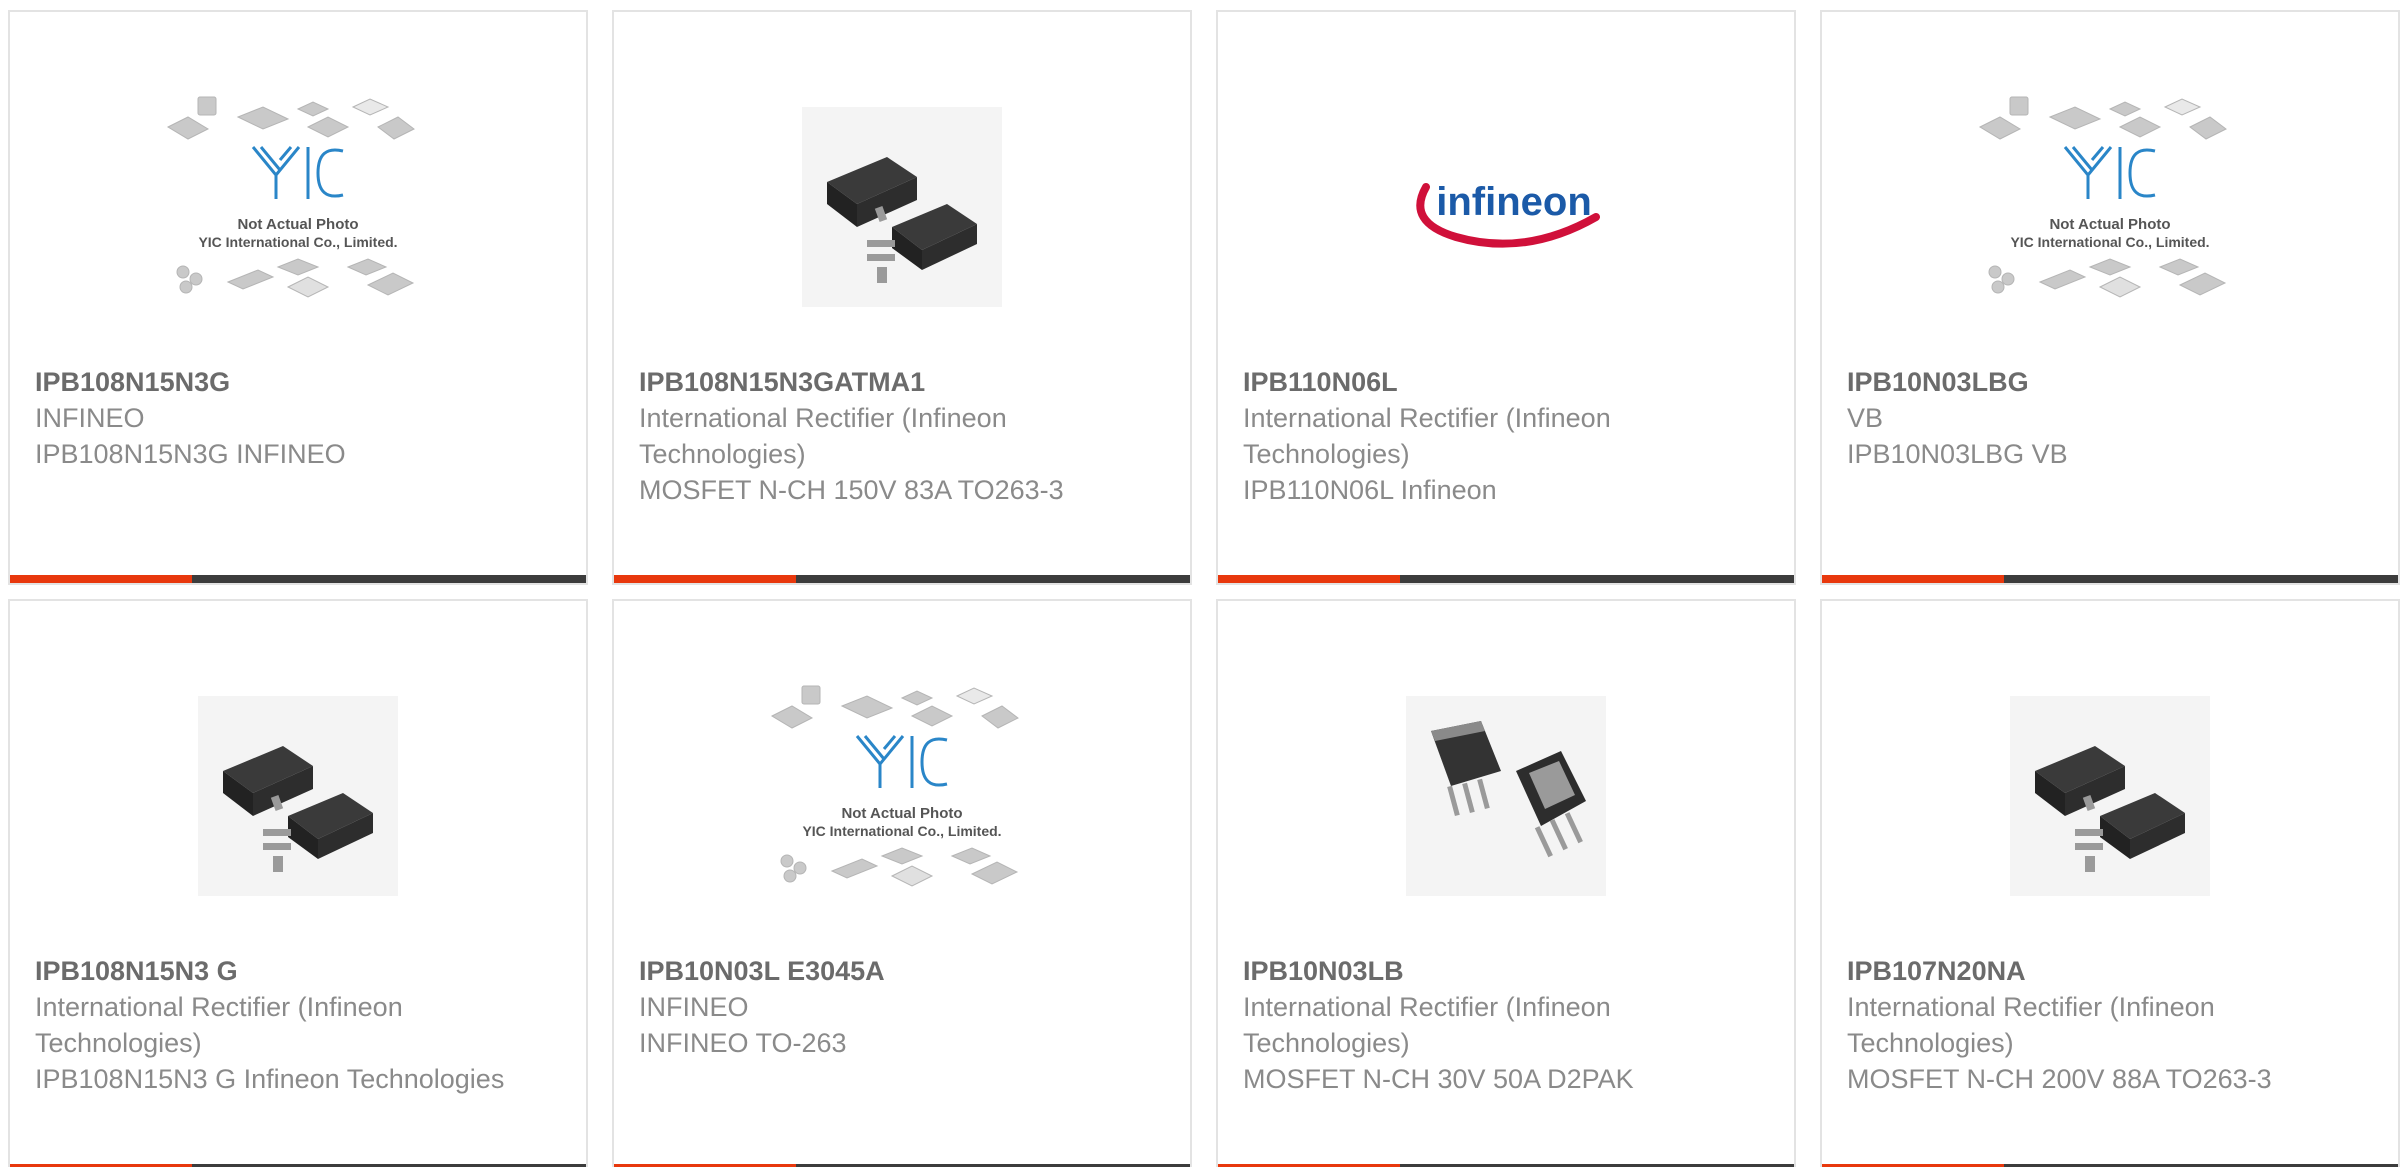 The width and height of the screenshot is (2400, 1167). What do you see at coordinates (2092, 971) in the screenshot?
I see `part-number: IPB107N20NA` at bounding box center [2092, 971].